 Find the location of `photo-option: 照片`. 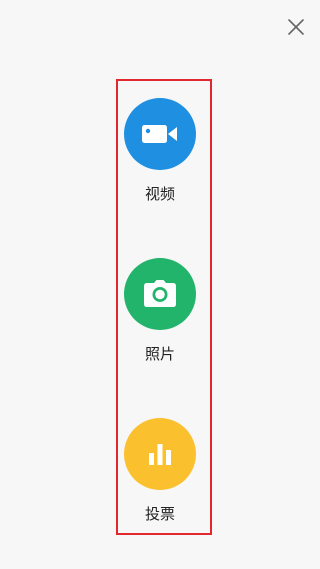

photo-option: 照片 is located at coordinates (160, 310).